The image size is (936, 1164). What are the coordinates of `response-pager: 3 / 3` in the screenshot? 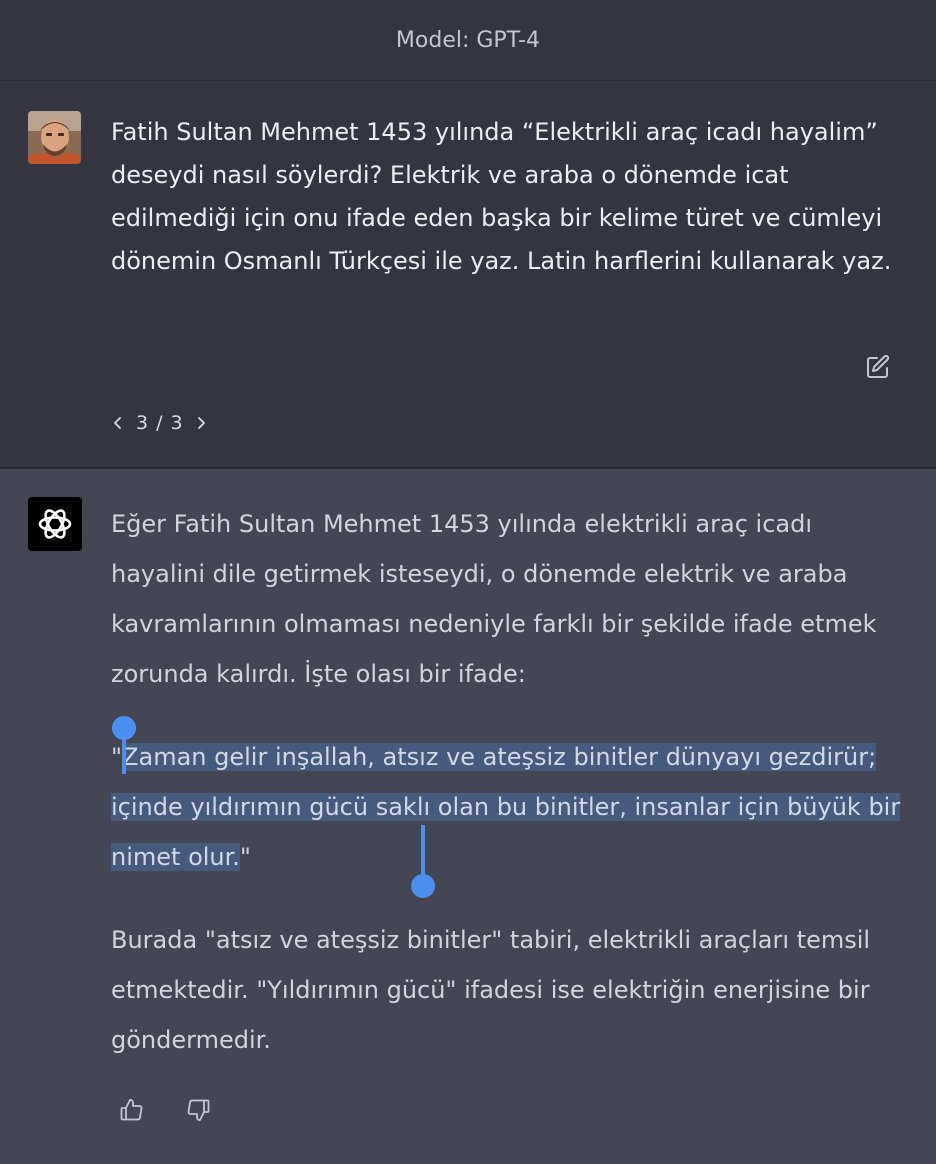 It's located at (159, 423).